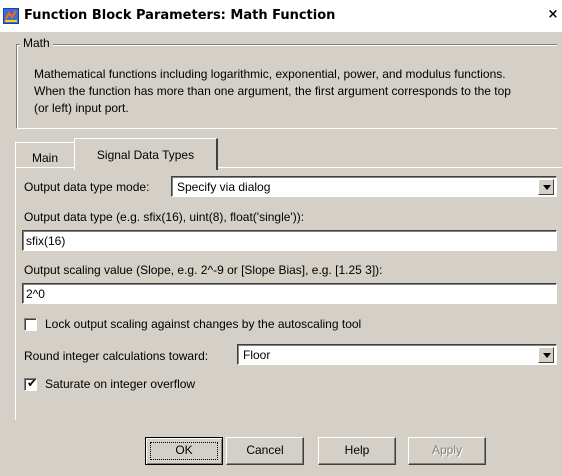 This screenshot has width=562, height=476. What do you see at coordinates (116, 356) in the screenshot?
I see `round-label: Round integer calculations toward:` at bounding box center [116, 356].